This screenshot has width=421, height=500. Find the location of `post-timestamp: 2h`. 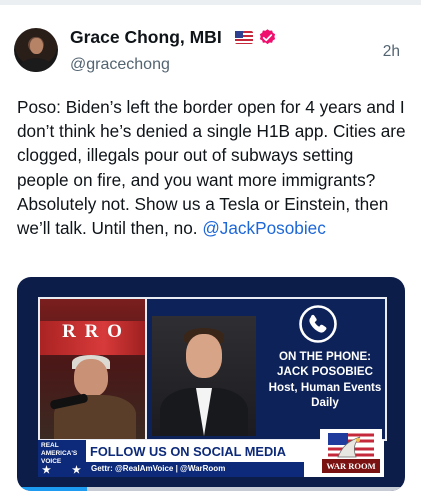

post-timestamp: 2h is located at coordinates (391, 52).